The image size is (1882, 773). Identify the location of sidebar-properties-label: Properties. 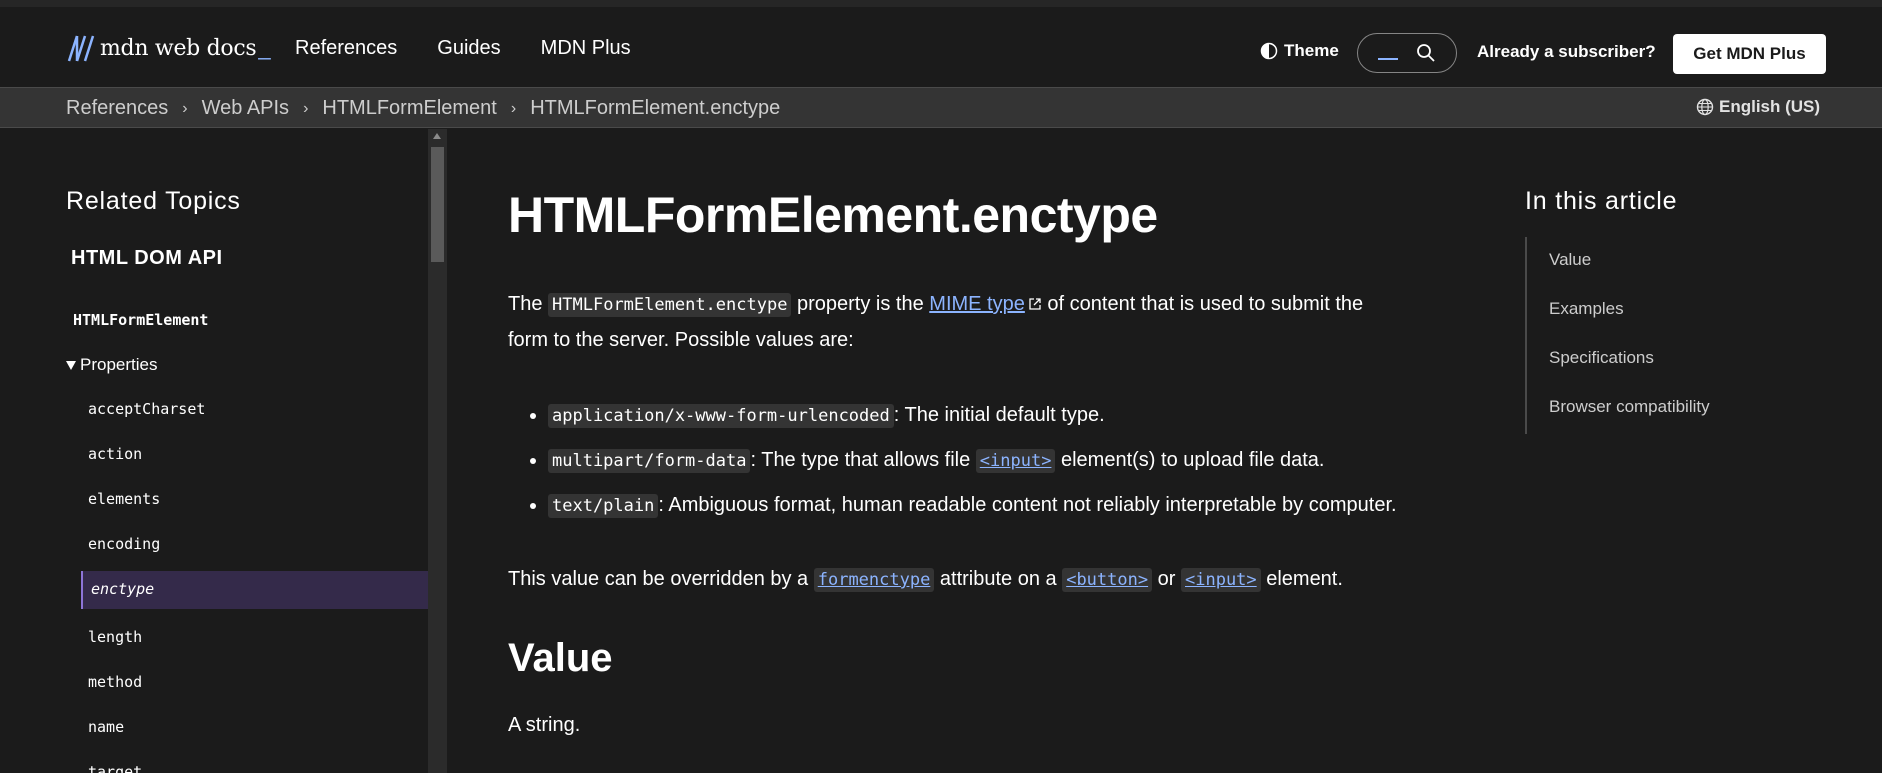
(119, 364).